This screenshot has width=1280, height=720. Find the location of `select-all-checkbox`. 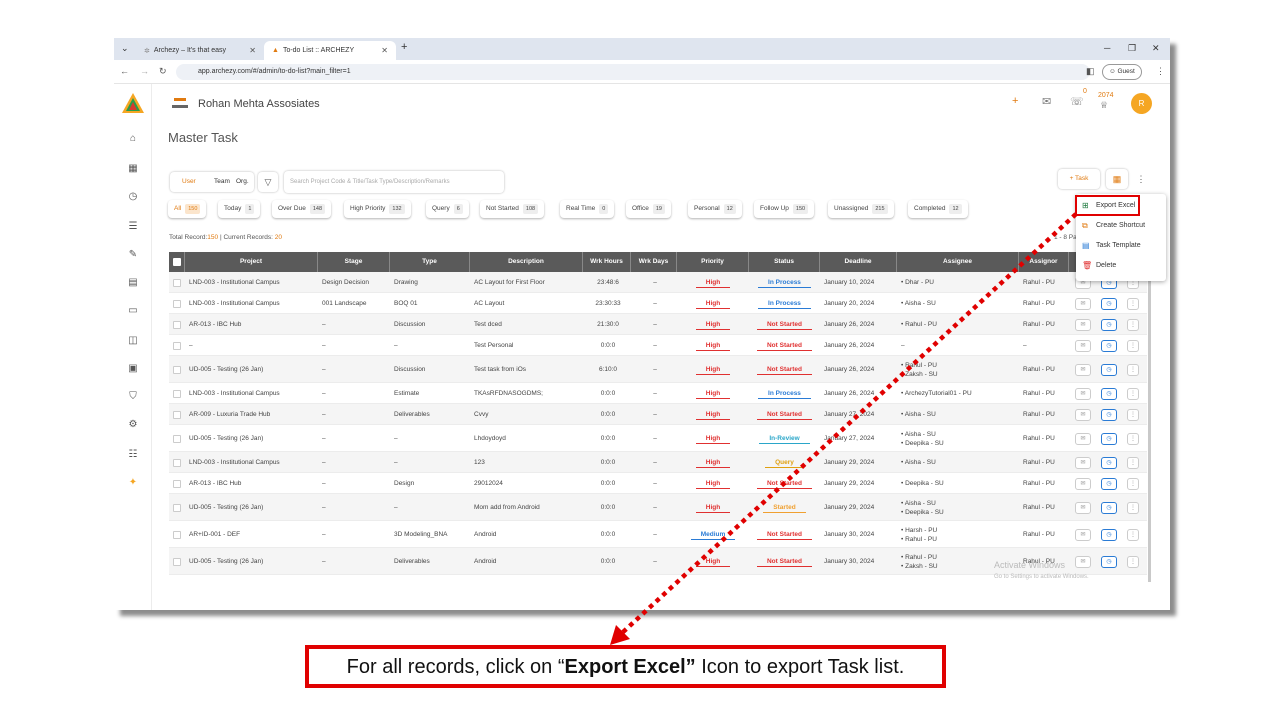

select-all-checkbox is located at coordinates (177, 262).